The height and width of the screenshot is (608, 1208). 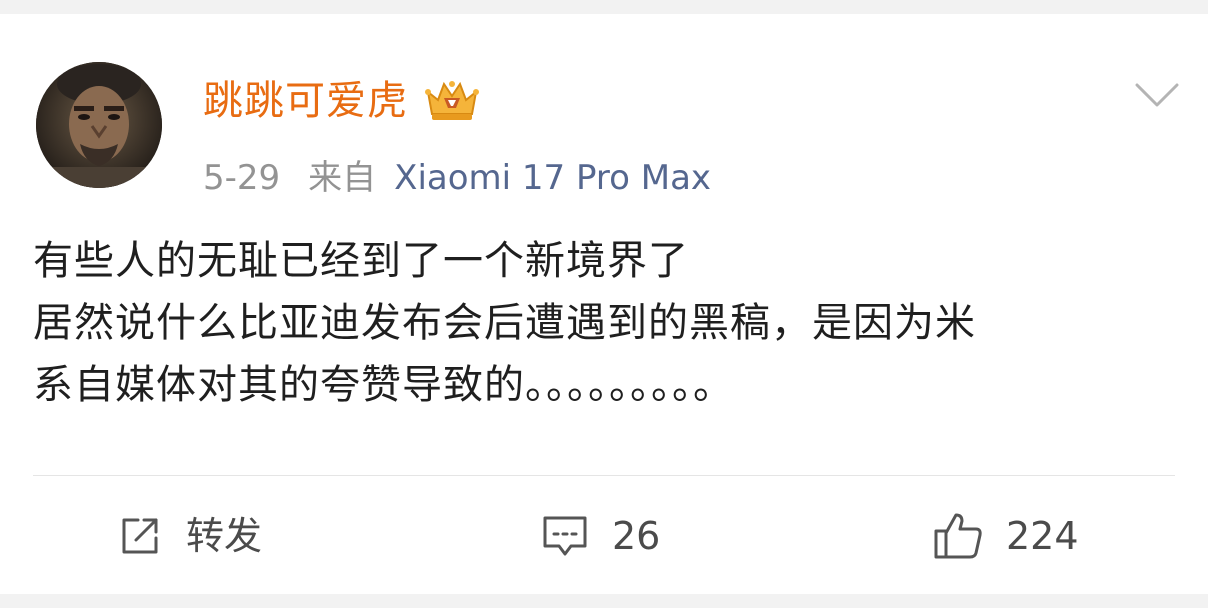 I want to click on repost-label: 转发, so click(x=224, y=536).